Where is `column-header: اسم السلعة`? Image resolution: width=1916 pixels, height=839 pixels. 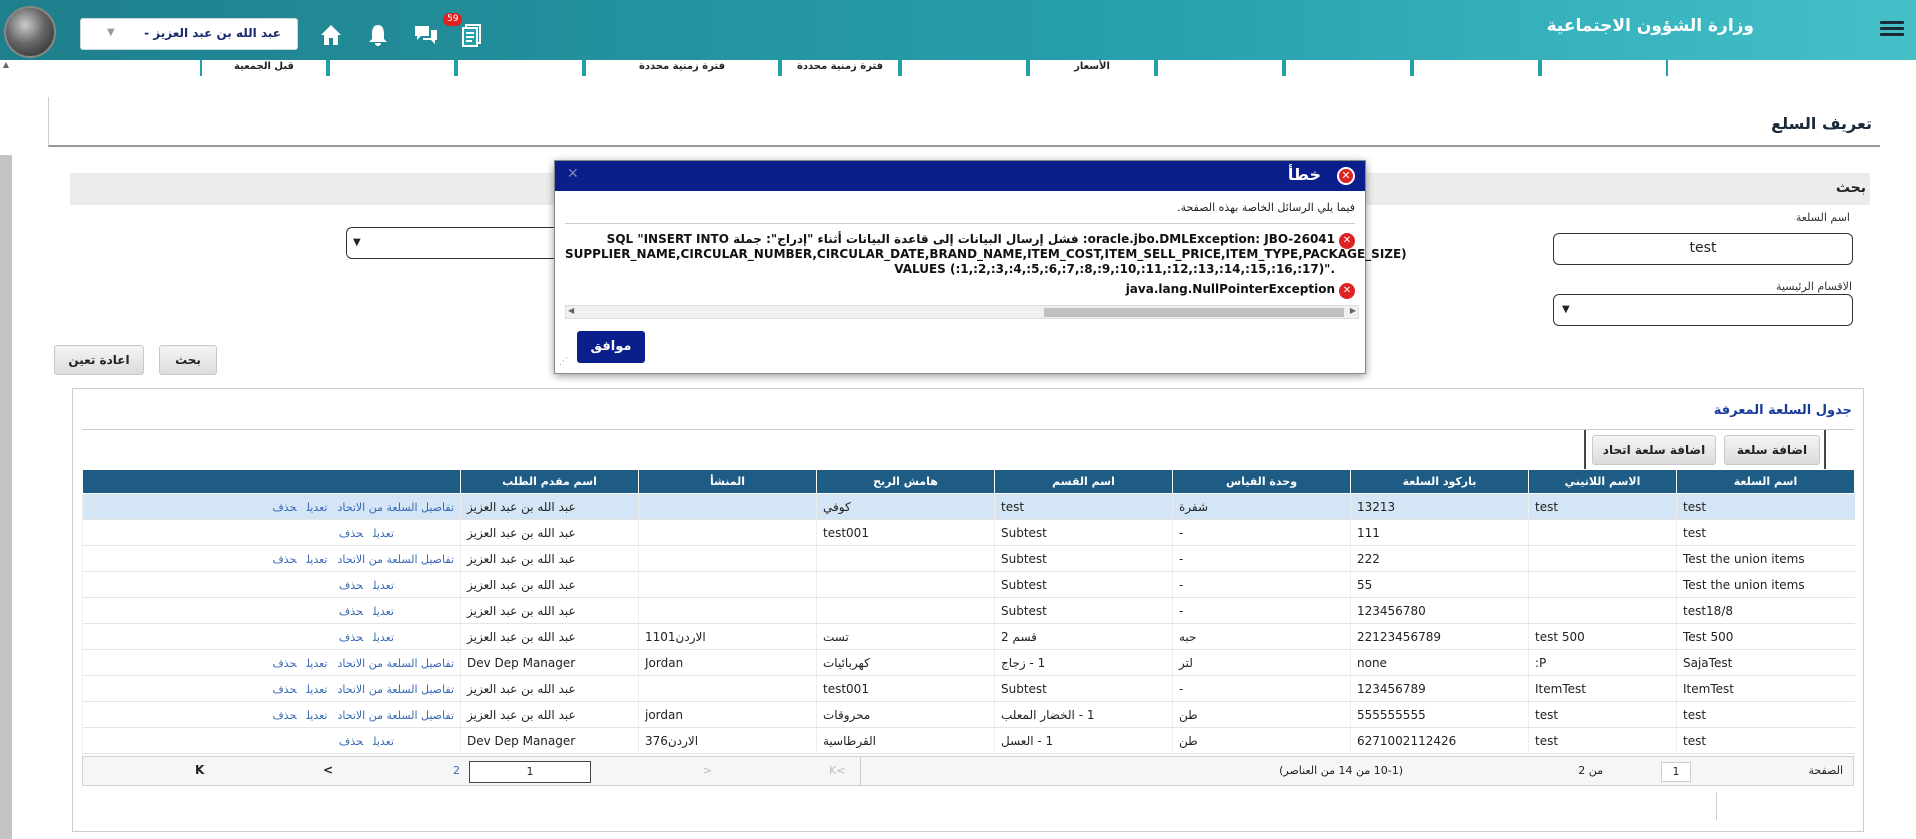
column-header: اسم السلعة is located at coordinates (1765, 481).